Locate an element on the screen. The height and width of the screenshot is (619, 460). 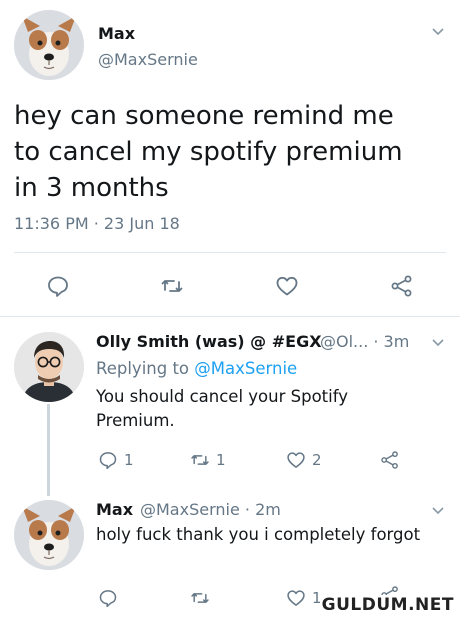
retweet-button: 1 is located at coordinates (208, 460).